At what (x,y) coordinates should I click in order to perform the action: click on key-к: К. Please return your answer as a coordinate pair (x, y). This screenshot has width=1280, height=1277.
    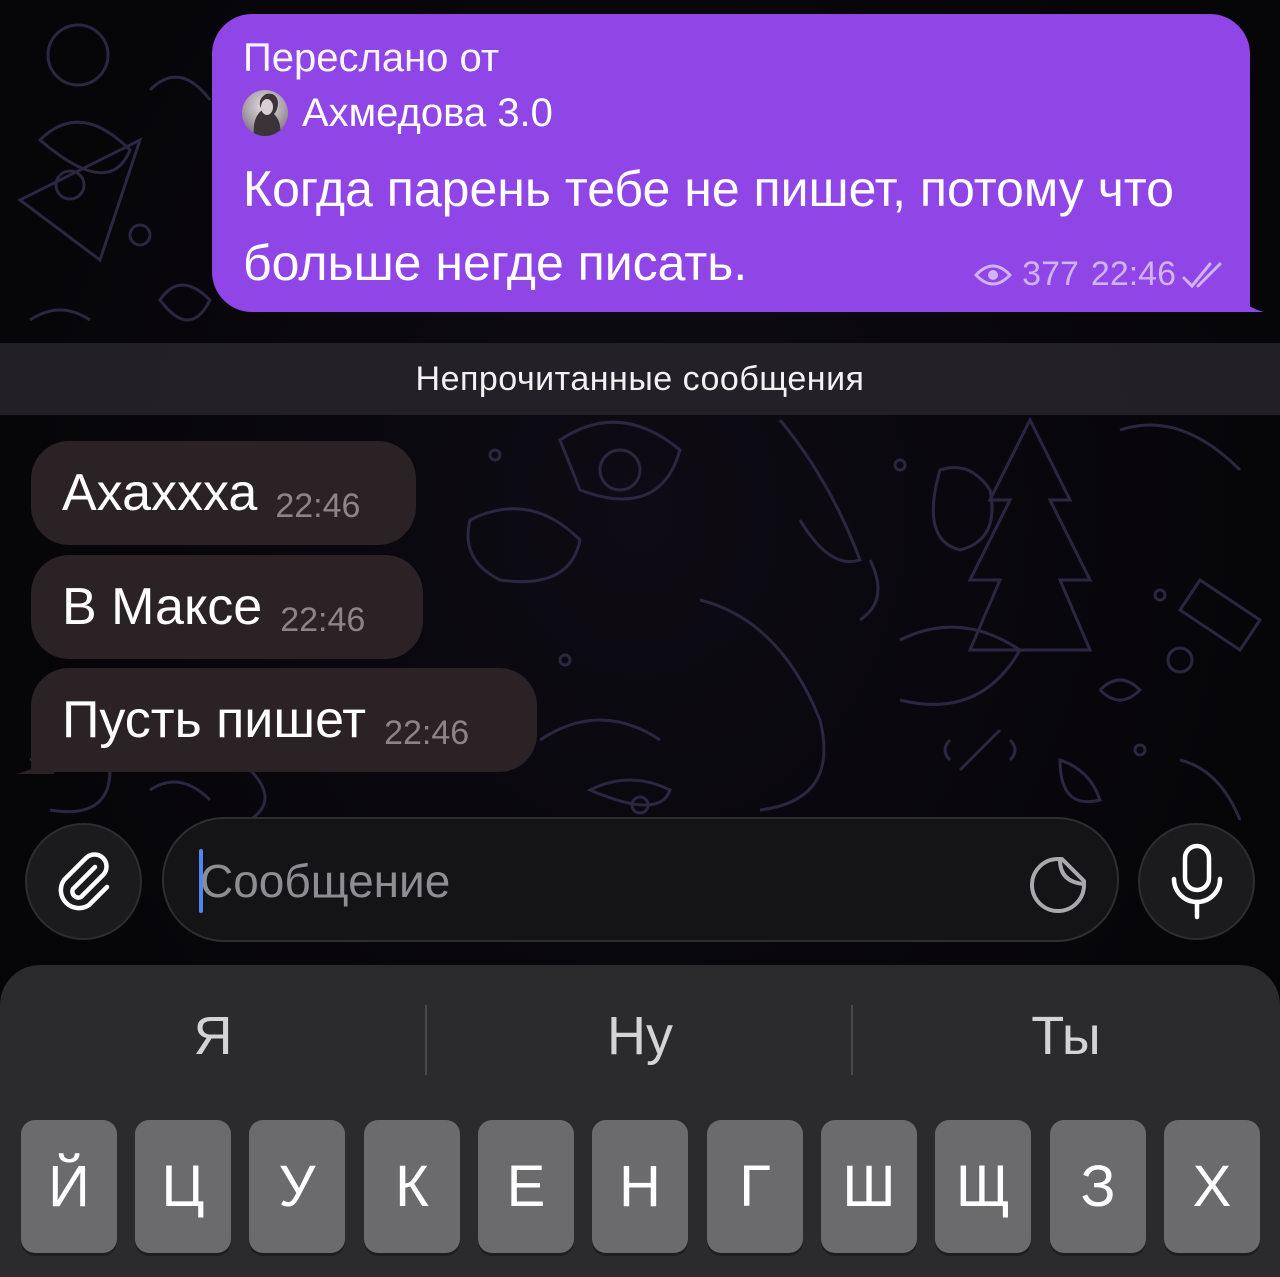
    Looking at the image, I should click on (412, 1186).